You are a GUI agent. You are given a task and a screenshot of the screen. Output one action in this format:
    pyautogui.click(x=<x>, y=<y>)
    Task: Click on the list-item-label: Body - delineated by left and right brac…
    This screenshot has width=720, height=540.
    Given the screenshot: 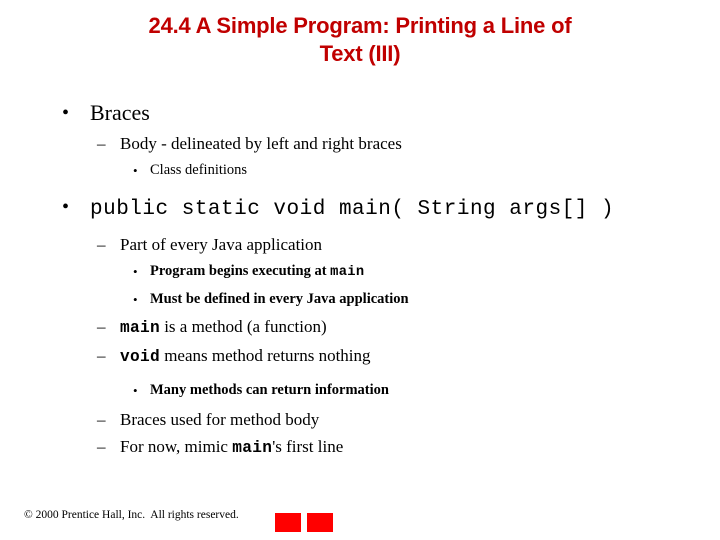 What is the action you would take?
    pyautogui.click(x=261, y=143)
    